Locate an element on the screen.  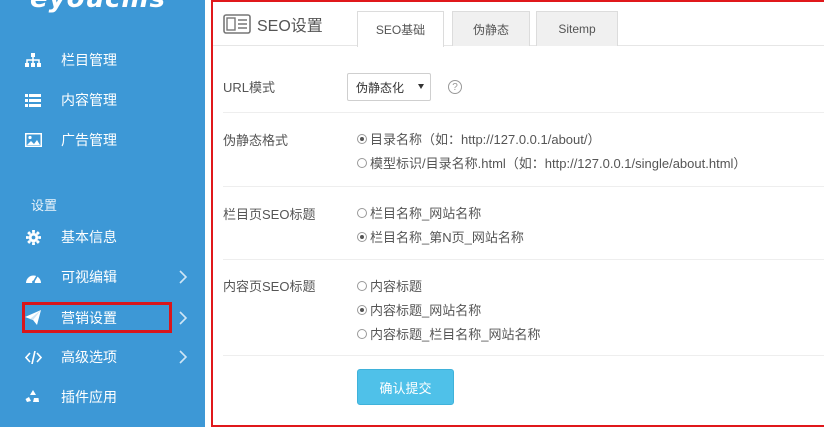
sidebar-item-label: 内容管理 is located at coordinates (89, 100).